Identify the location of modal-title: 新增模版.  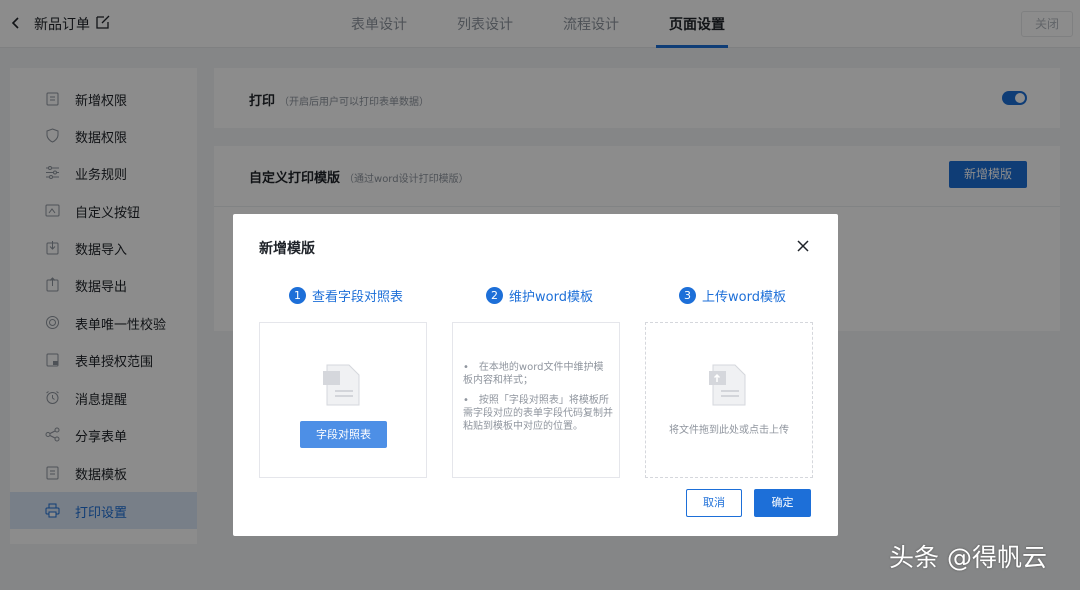
(287, 249).